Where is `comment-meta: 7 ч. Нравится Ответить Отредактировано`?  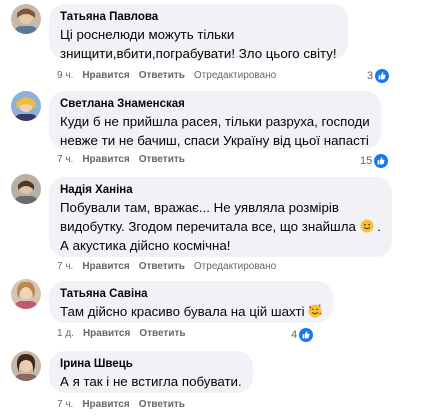 comment-meta: 7 ч. Нравится Ответить Отредактировано is located at coordinates (171, 267).